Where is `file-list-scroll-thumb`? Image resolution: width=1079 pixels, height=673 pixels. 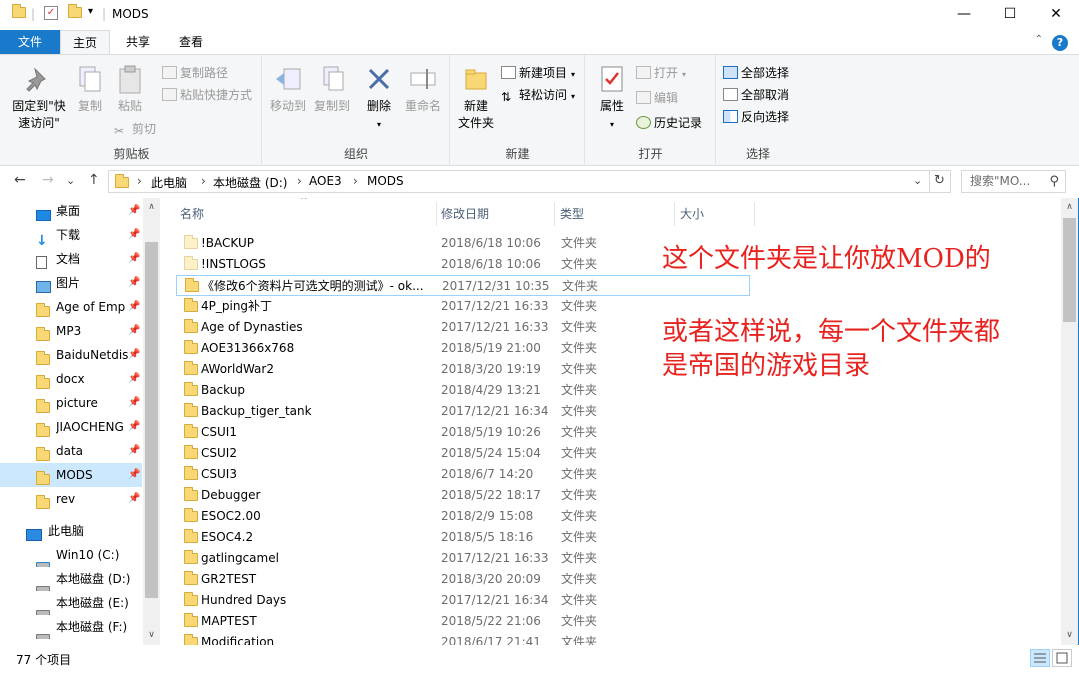
file-list-scroll-thumb is located at coordinates (1069, 270).